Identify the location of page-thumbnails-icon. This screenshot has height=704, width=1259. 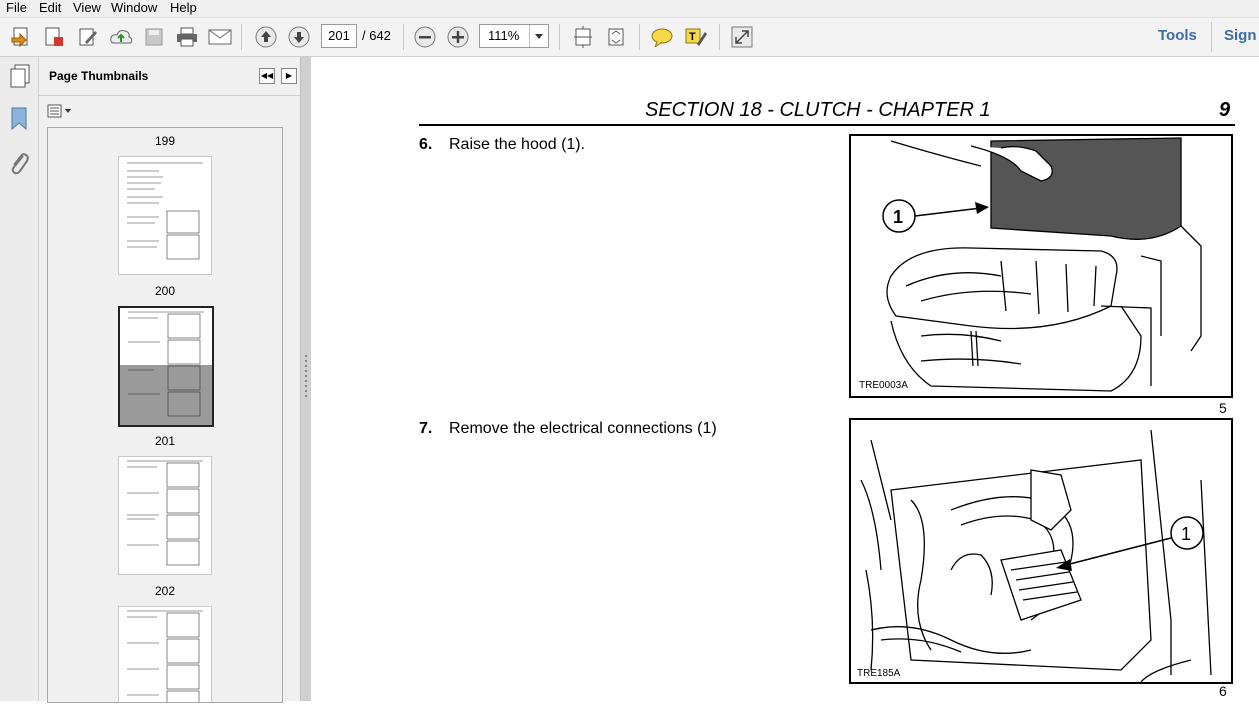
(20, 77).